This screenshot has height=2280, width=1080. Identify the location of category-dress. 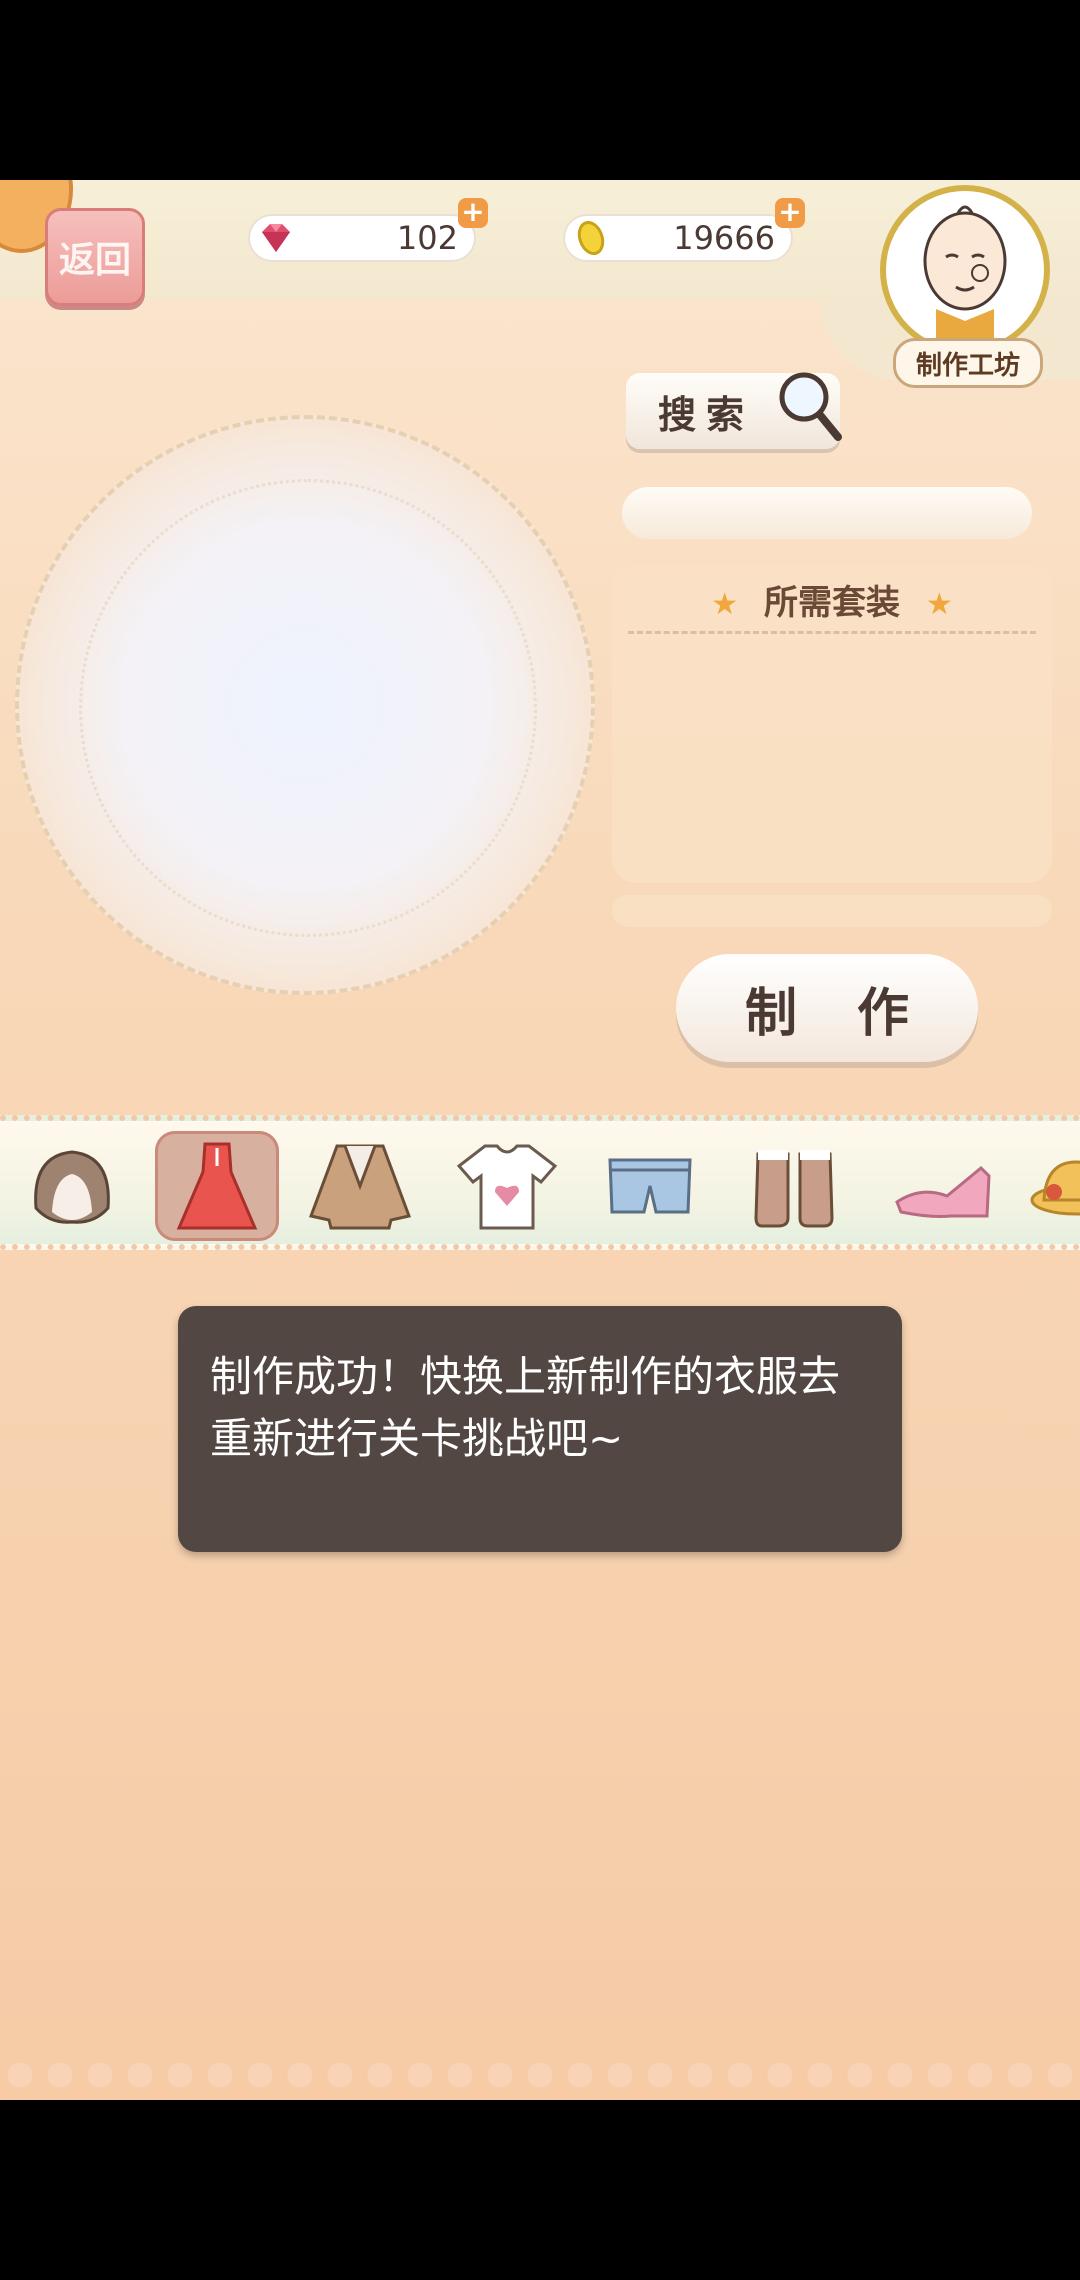
(217, 1186).